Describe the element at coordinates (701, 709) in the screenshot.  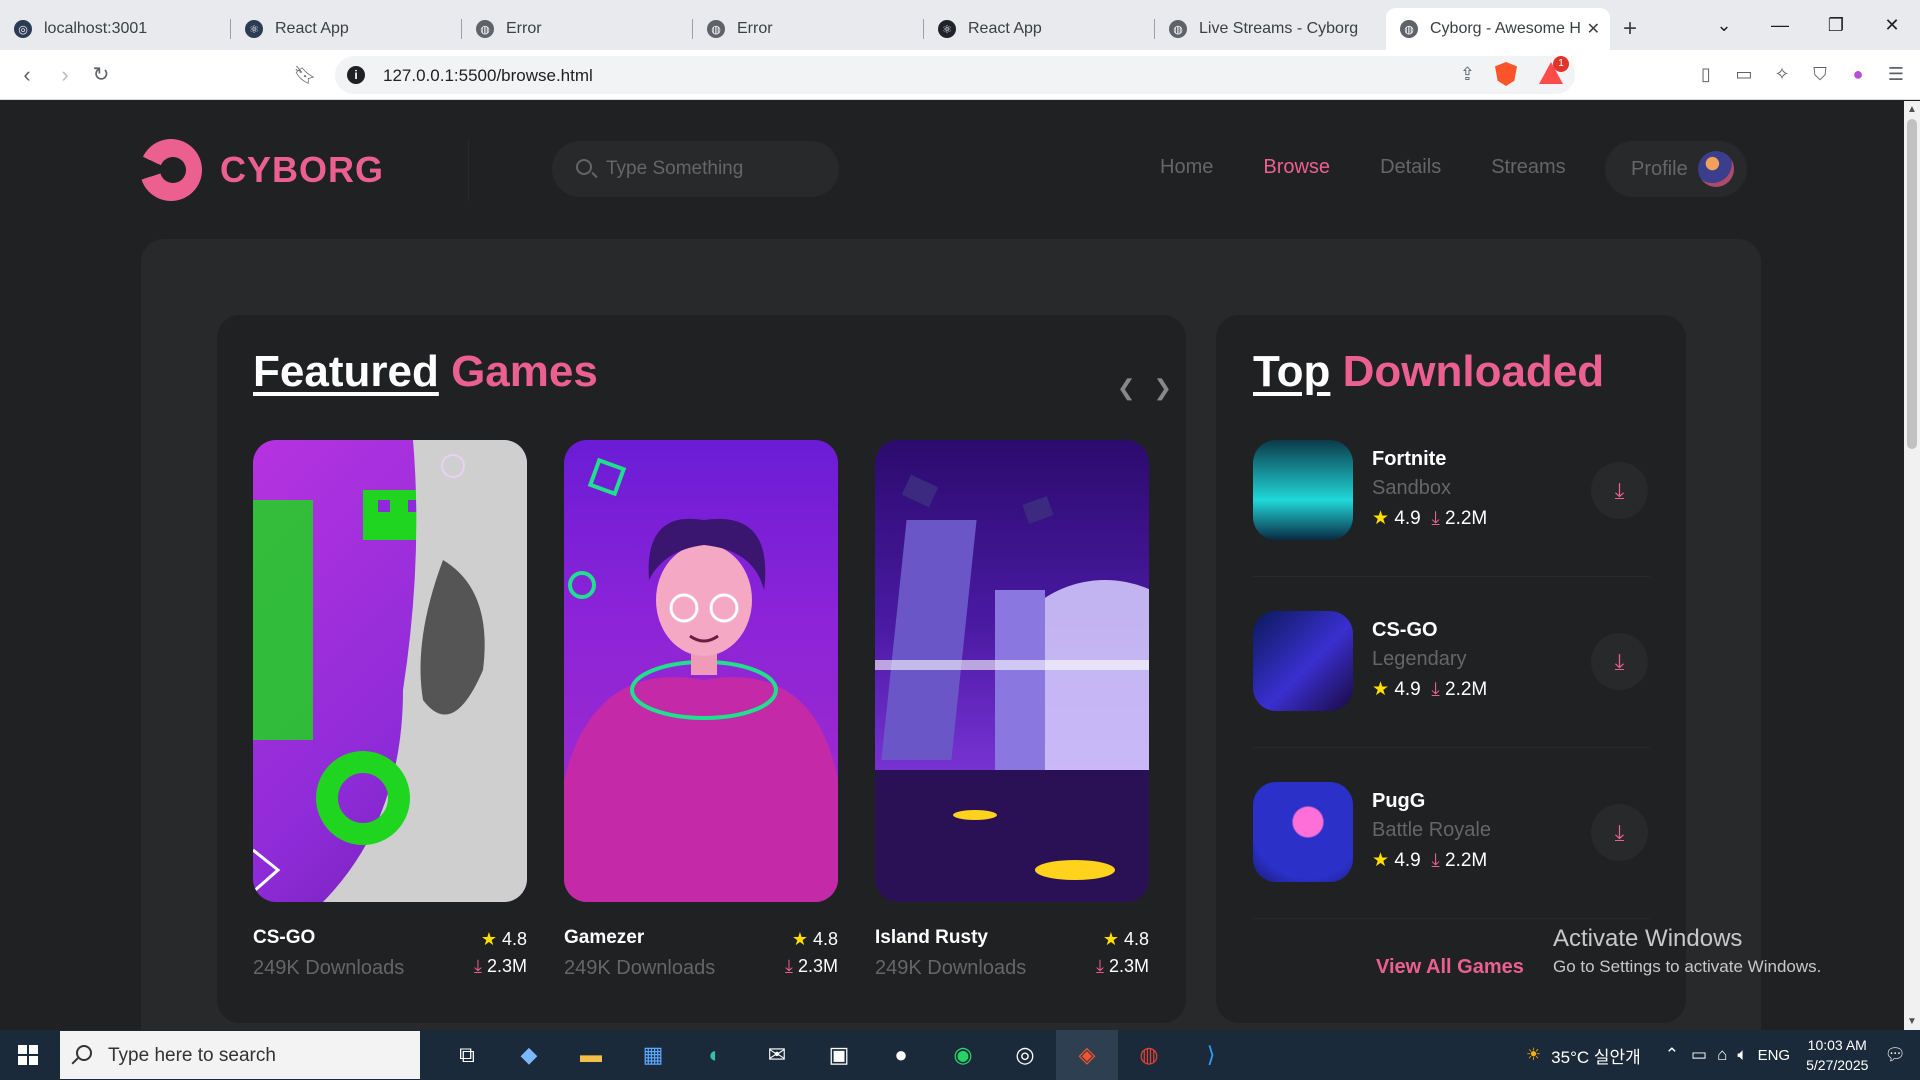
I see `game-card: Gamezer 249K Downloads ★ 4.8 ⤓ 2.3M` at that location.